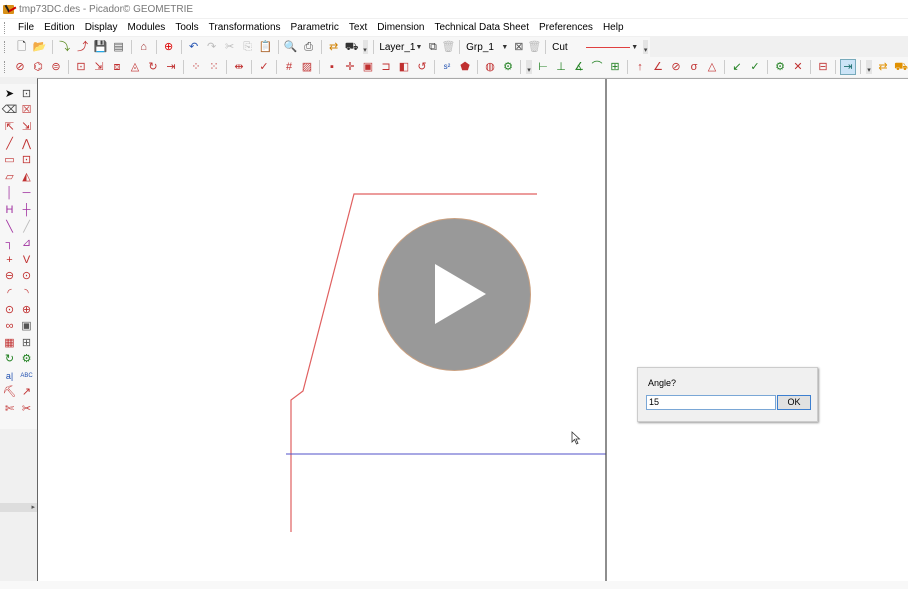 The image size is (908, 589). Describe the element at coordinates (26, 409) in the screenshot. I see `scissors-icon: ✂` at that location.